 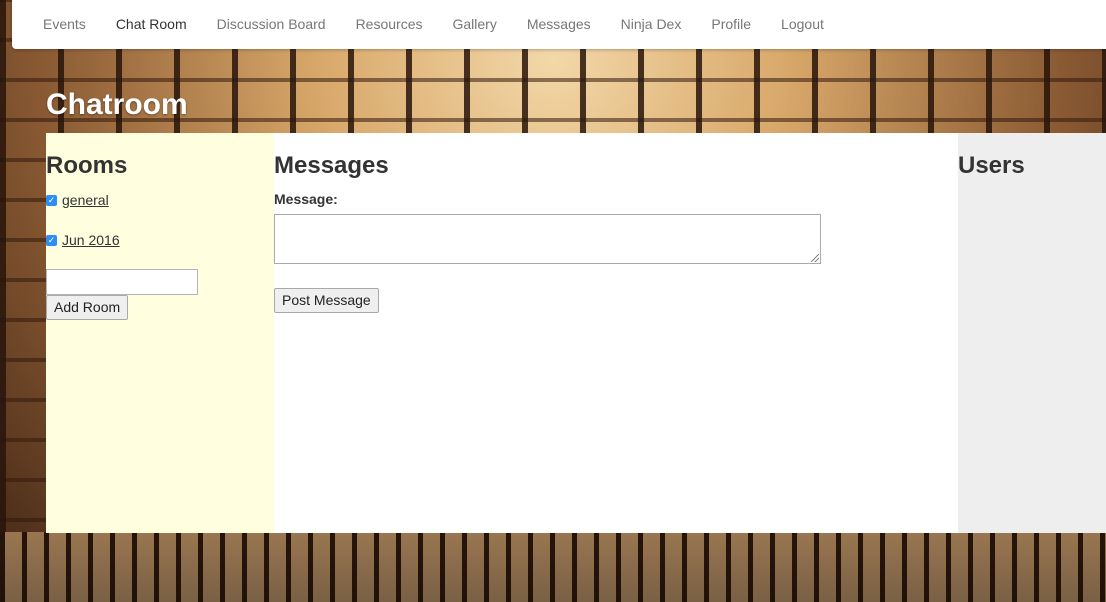 I want to click on room-checkbox-general: ✓, so click(x=51, y=200).